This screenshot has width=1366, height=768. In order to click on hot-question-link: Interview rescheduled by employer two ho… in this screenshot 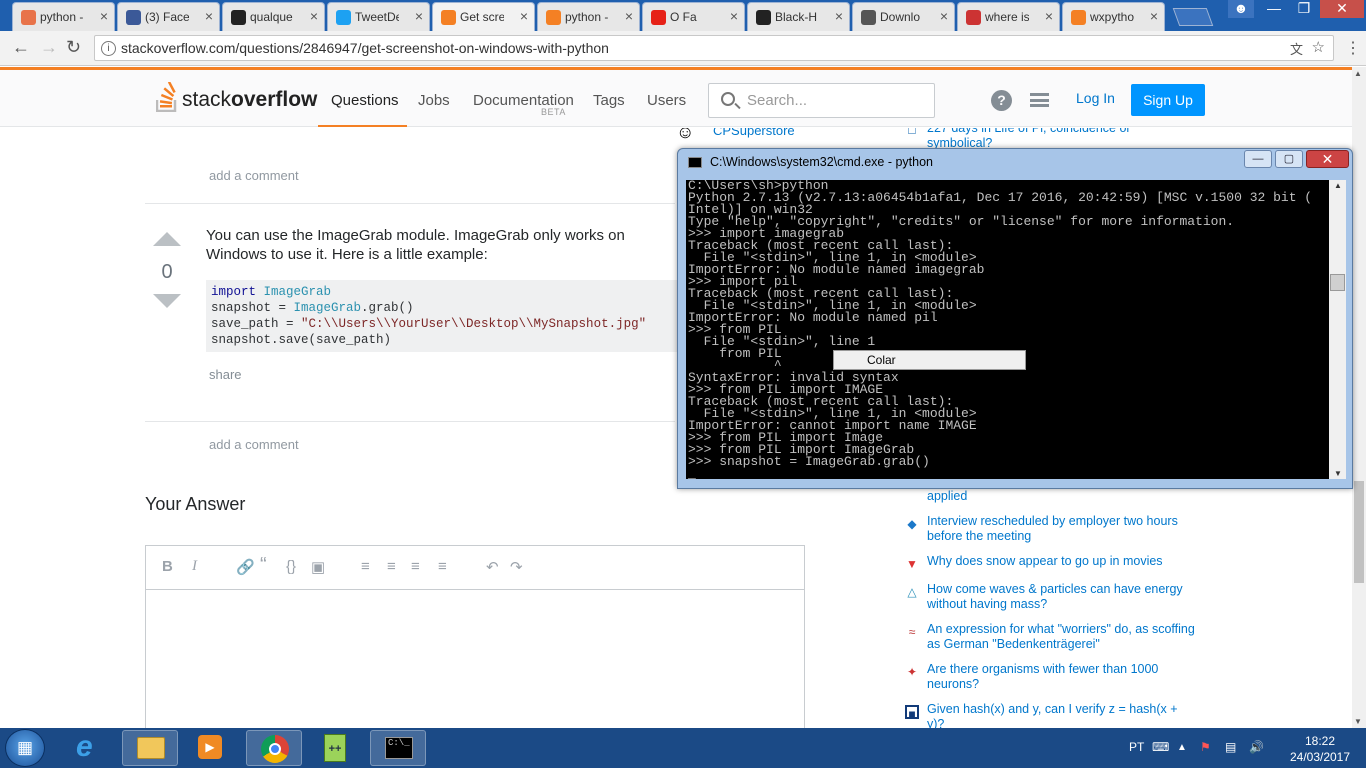, I will do `click(1062, 529)`.